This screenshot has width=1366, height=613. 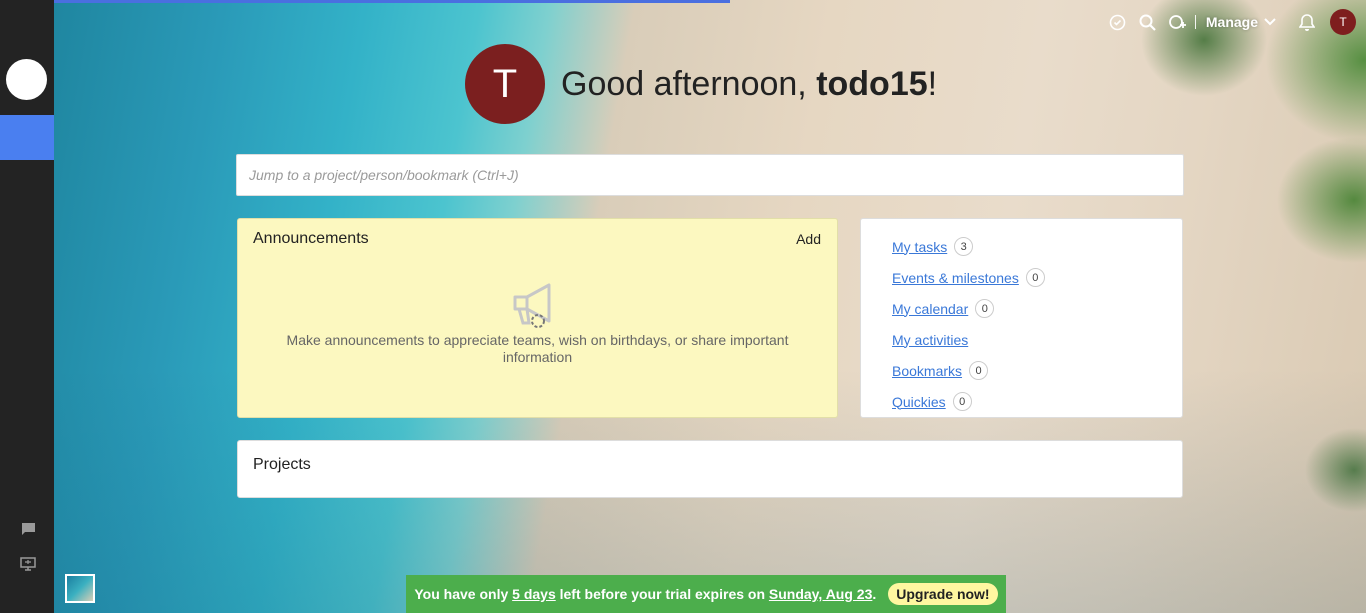 What do you see at coordinates (532, 305) in the screenshot?
I see `megaphone-icon` at bounding box center [532, 305].